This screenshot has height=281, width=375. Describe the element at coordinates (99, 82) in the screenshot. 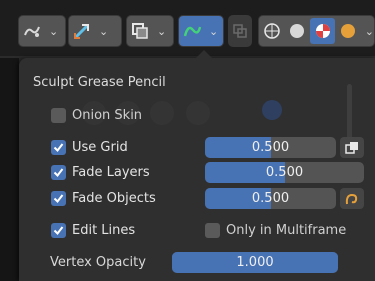

I see `panel-title: Sculpt Grease Pencil` at that location.